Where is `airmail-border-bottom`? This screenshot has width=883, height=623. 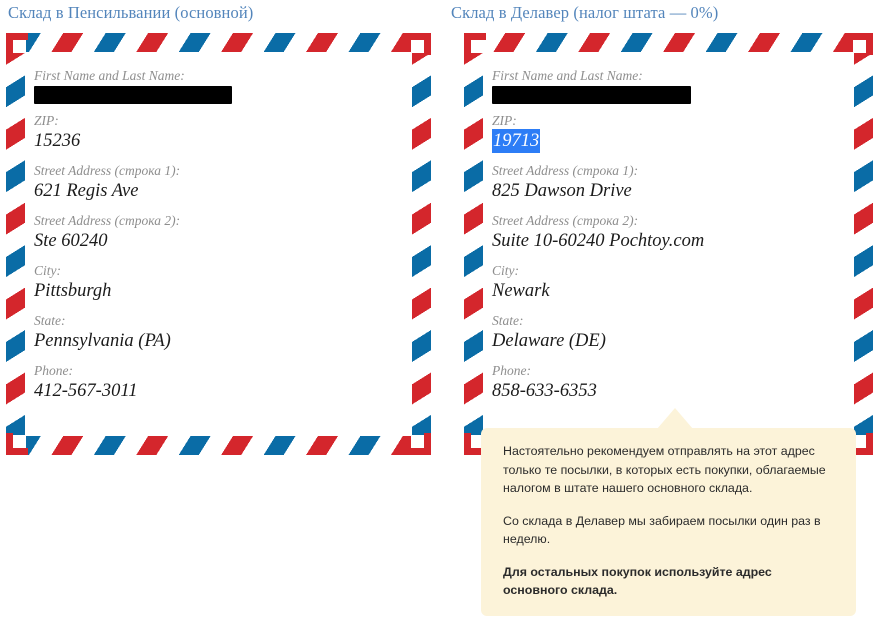 airmail-border-bottom is located at coordinates (218, 445).